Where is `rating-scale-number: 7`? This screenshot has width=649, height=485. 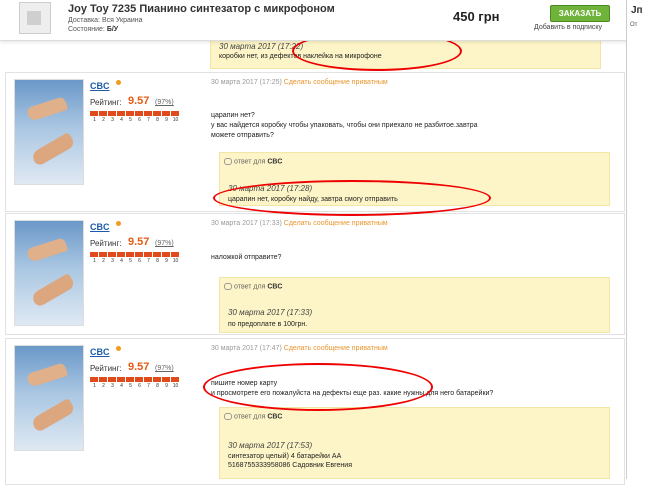
rating-scale-number: 7 is located at coordinates (148, 120).